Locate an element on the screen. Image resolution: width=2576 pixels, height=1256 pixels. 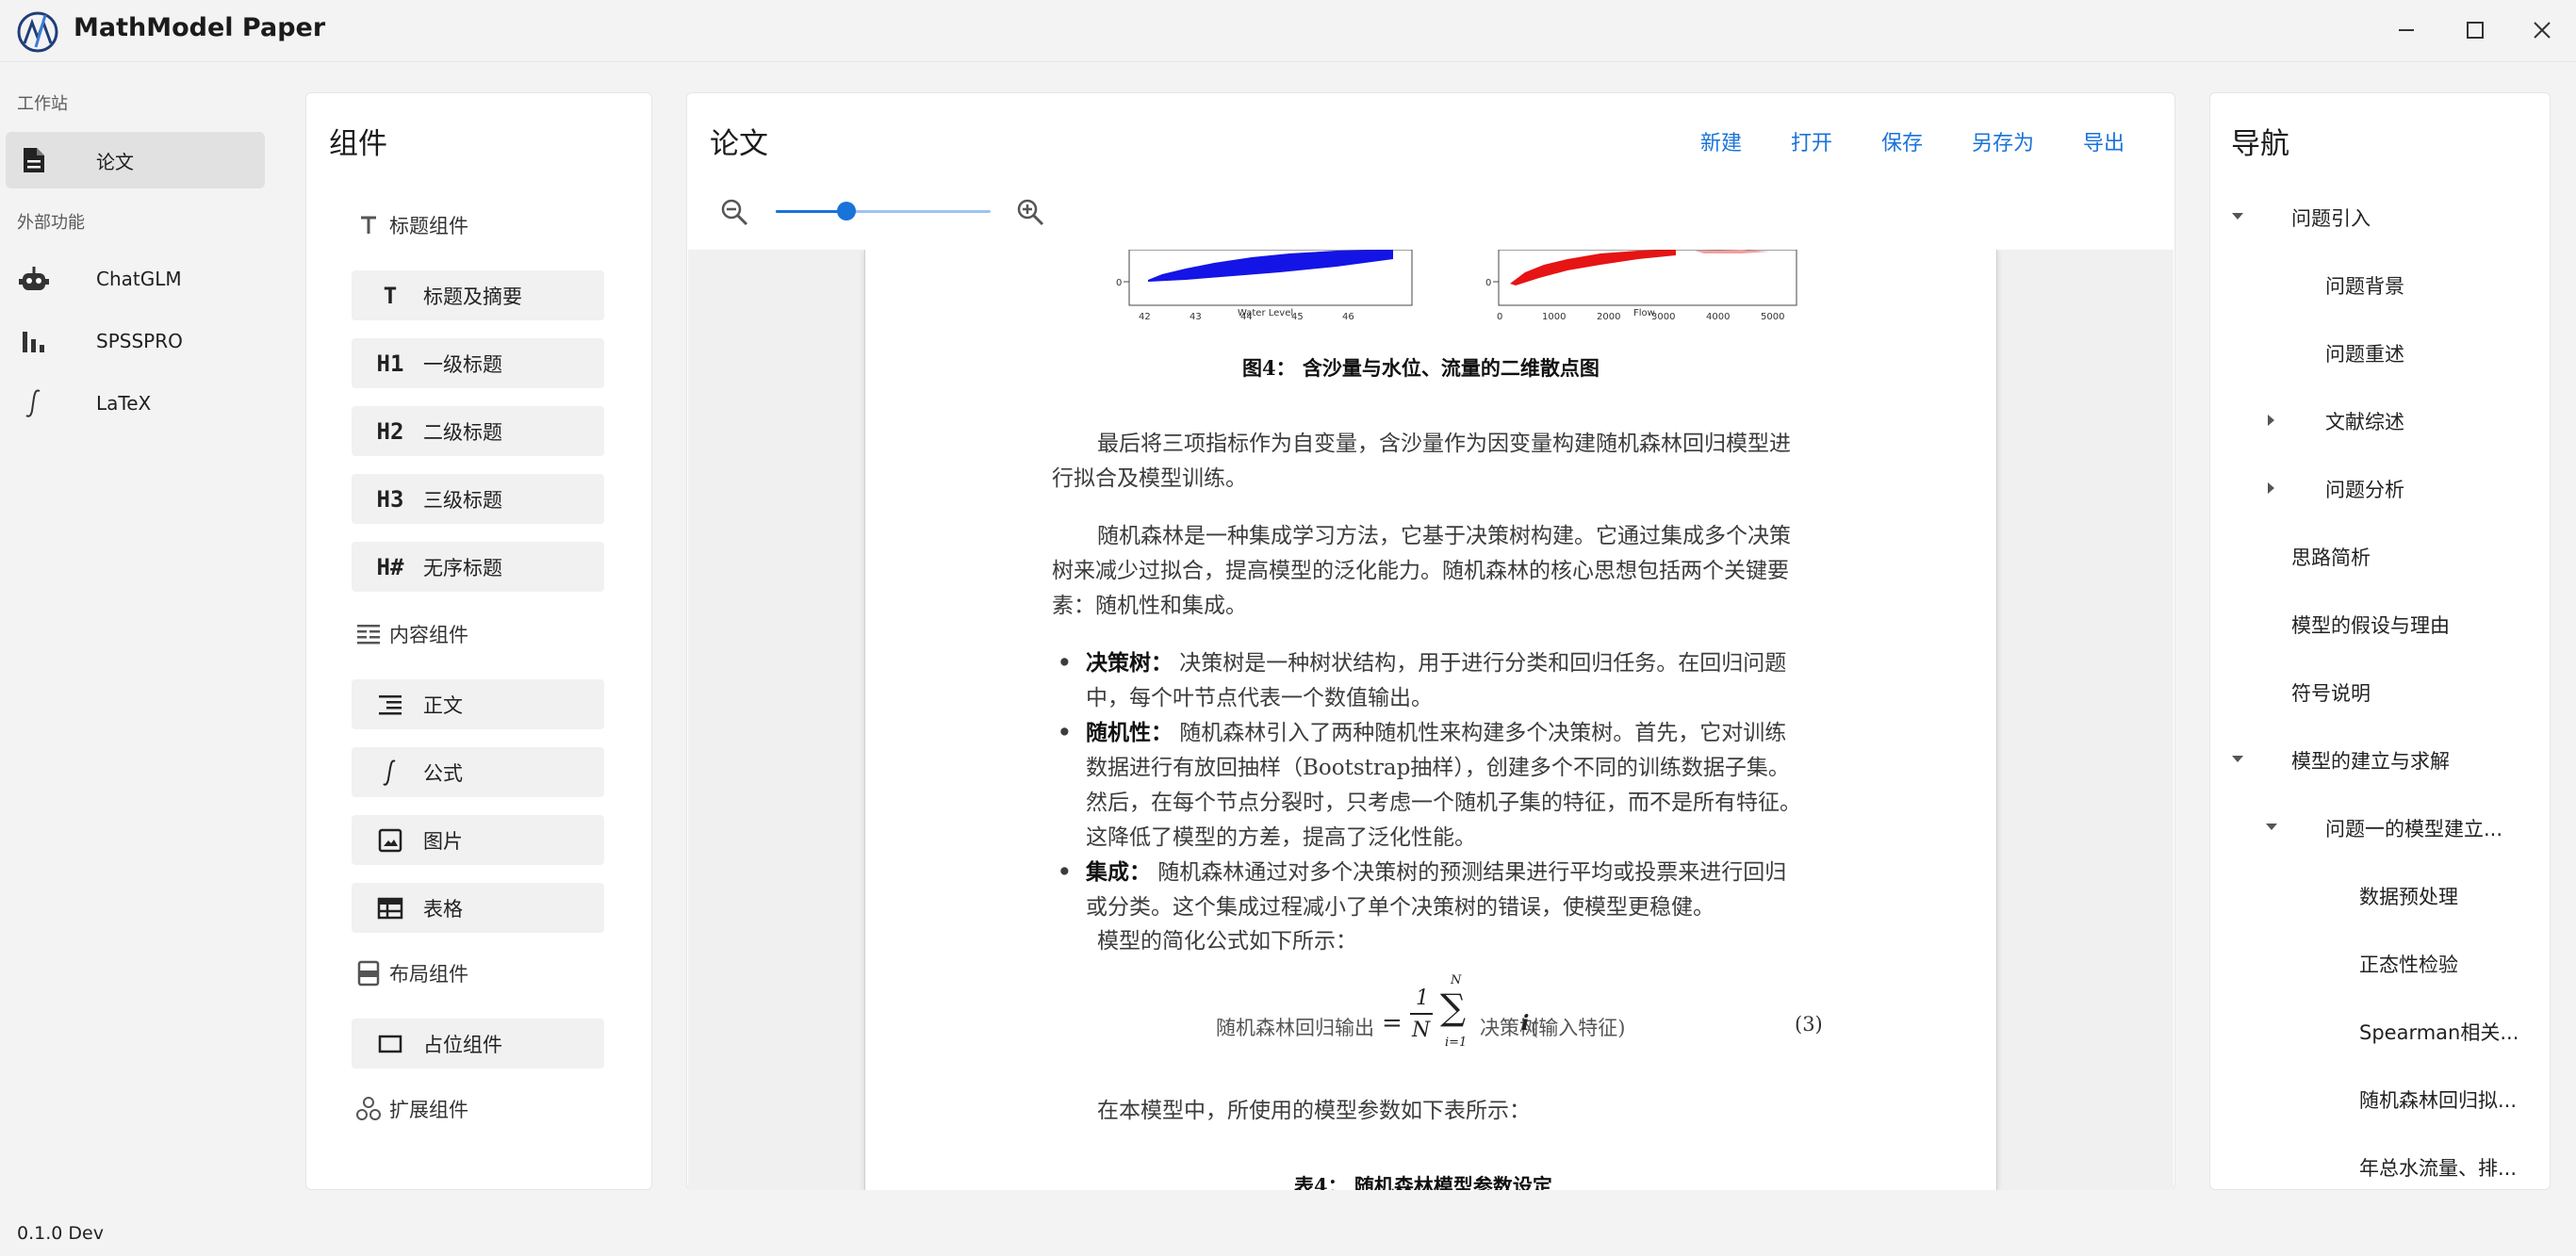
bullet-heading: 集成： is located at coordinates (1118, 872).